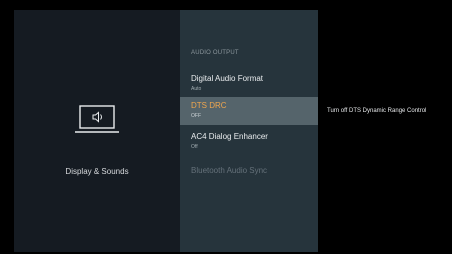 Image resolution: width=452 pixels, height=254 pixels. What do you see at coordinates (229, 170) in the screenshot?
I see `menu-item-title: Bluetooth Audio Sync` at bounding box center [229, 170].